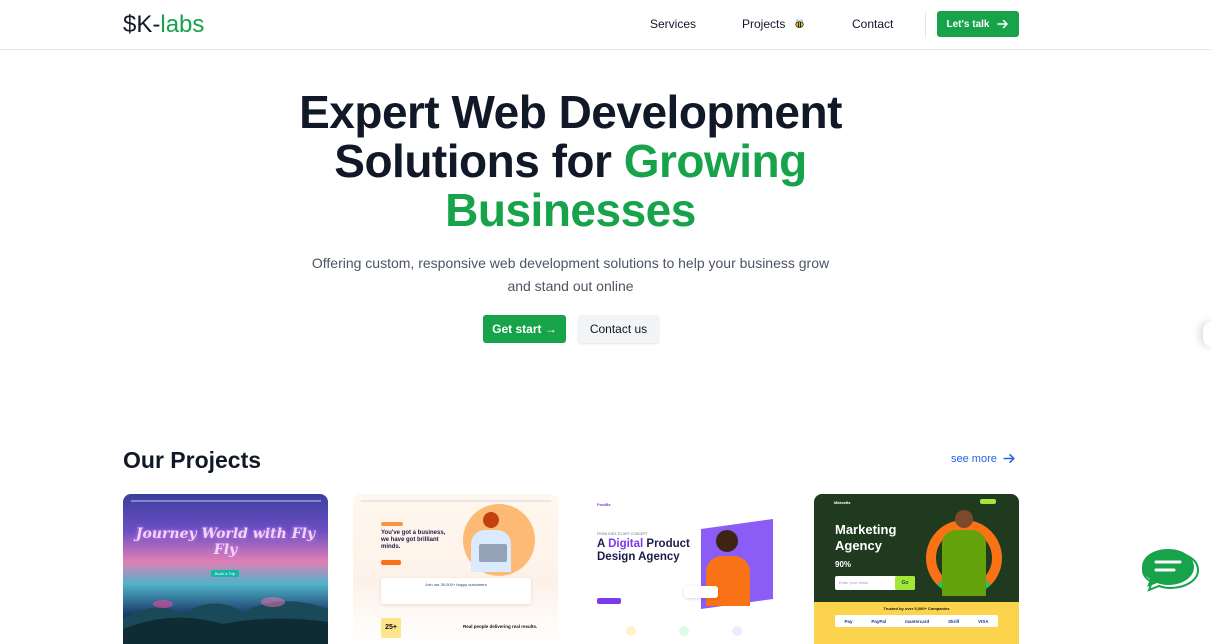 The width and height of the screenshot is (1211, 644). I want to click on card-marketing-brand: Mkkrafts, so click(842, 502).